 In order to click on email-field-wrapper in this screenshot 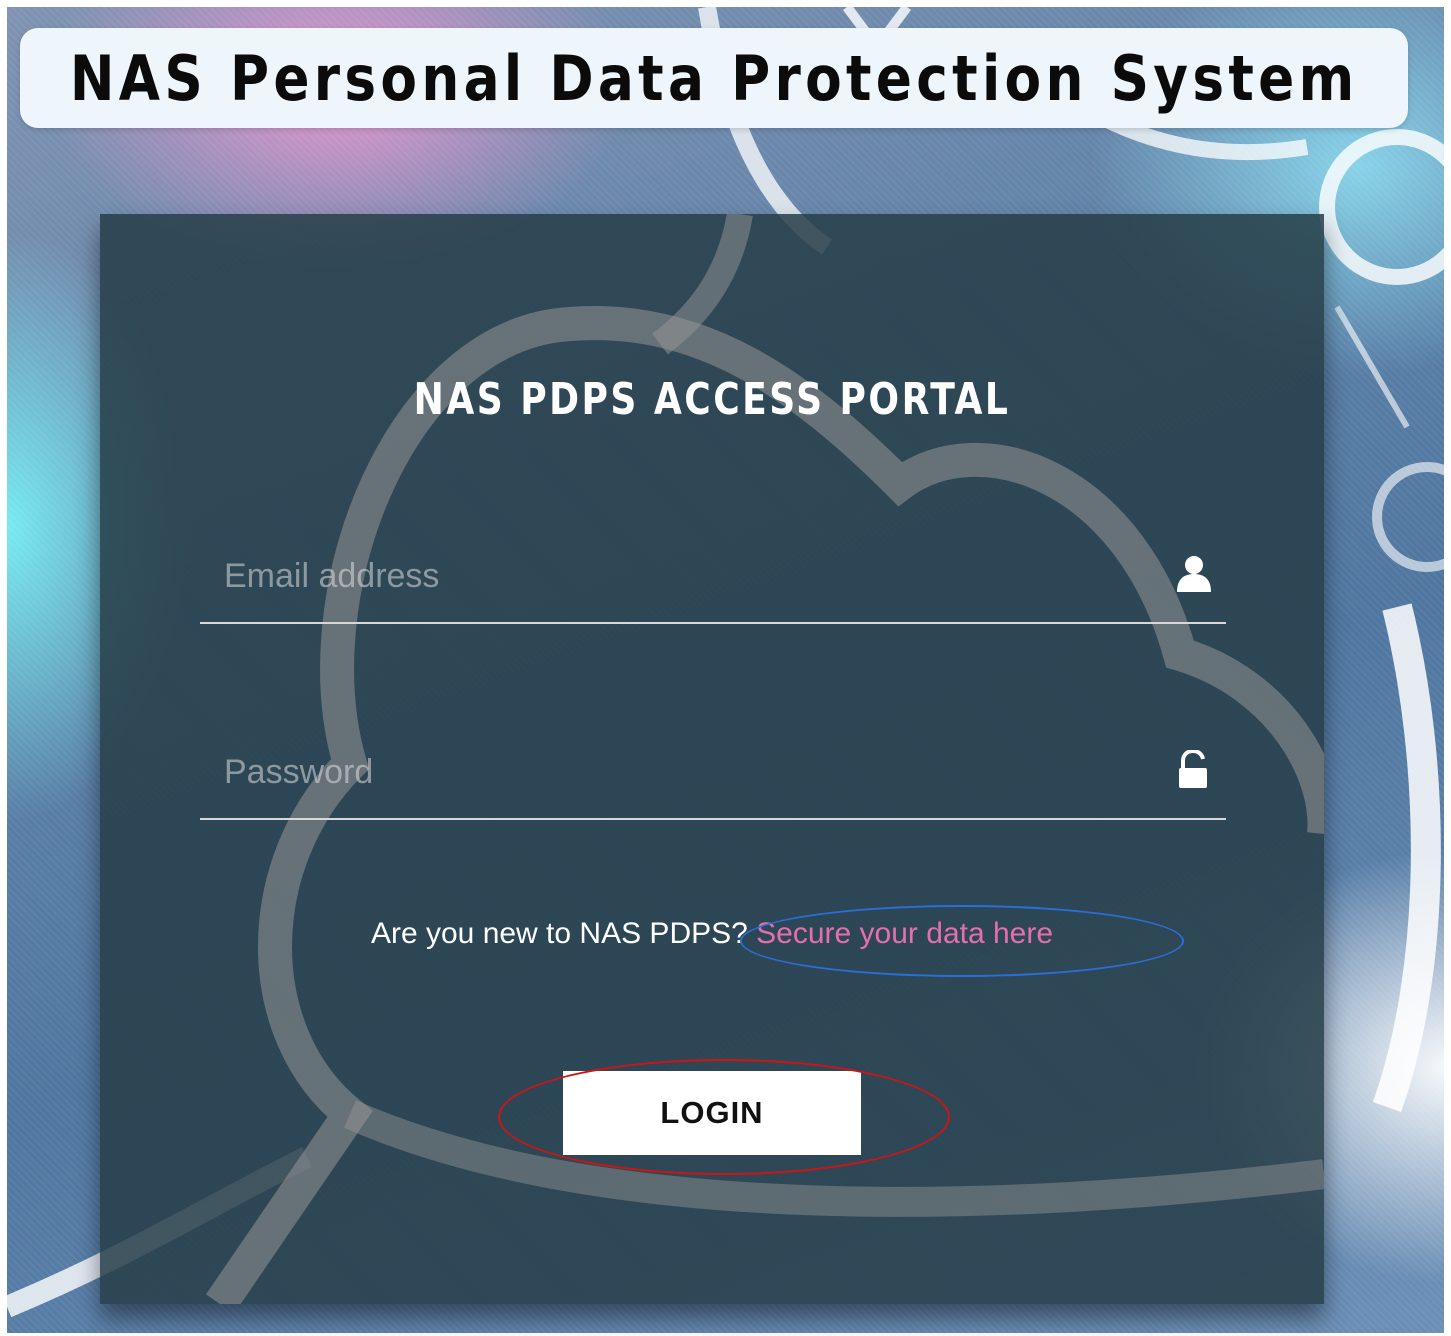, I will do `click(713, 578)`.